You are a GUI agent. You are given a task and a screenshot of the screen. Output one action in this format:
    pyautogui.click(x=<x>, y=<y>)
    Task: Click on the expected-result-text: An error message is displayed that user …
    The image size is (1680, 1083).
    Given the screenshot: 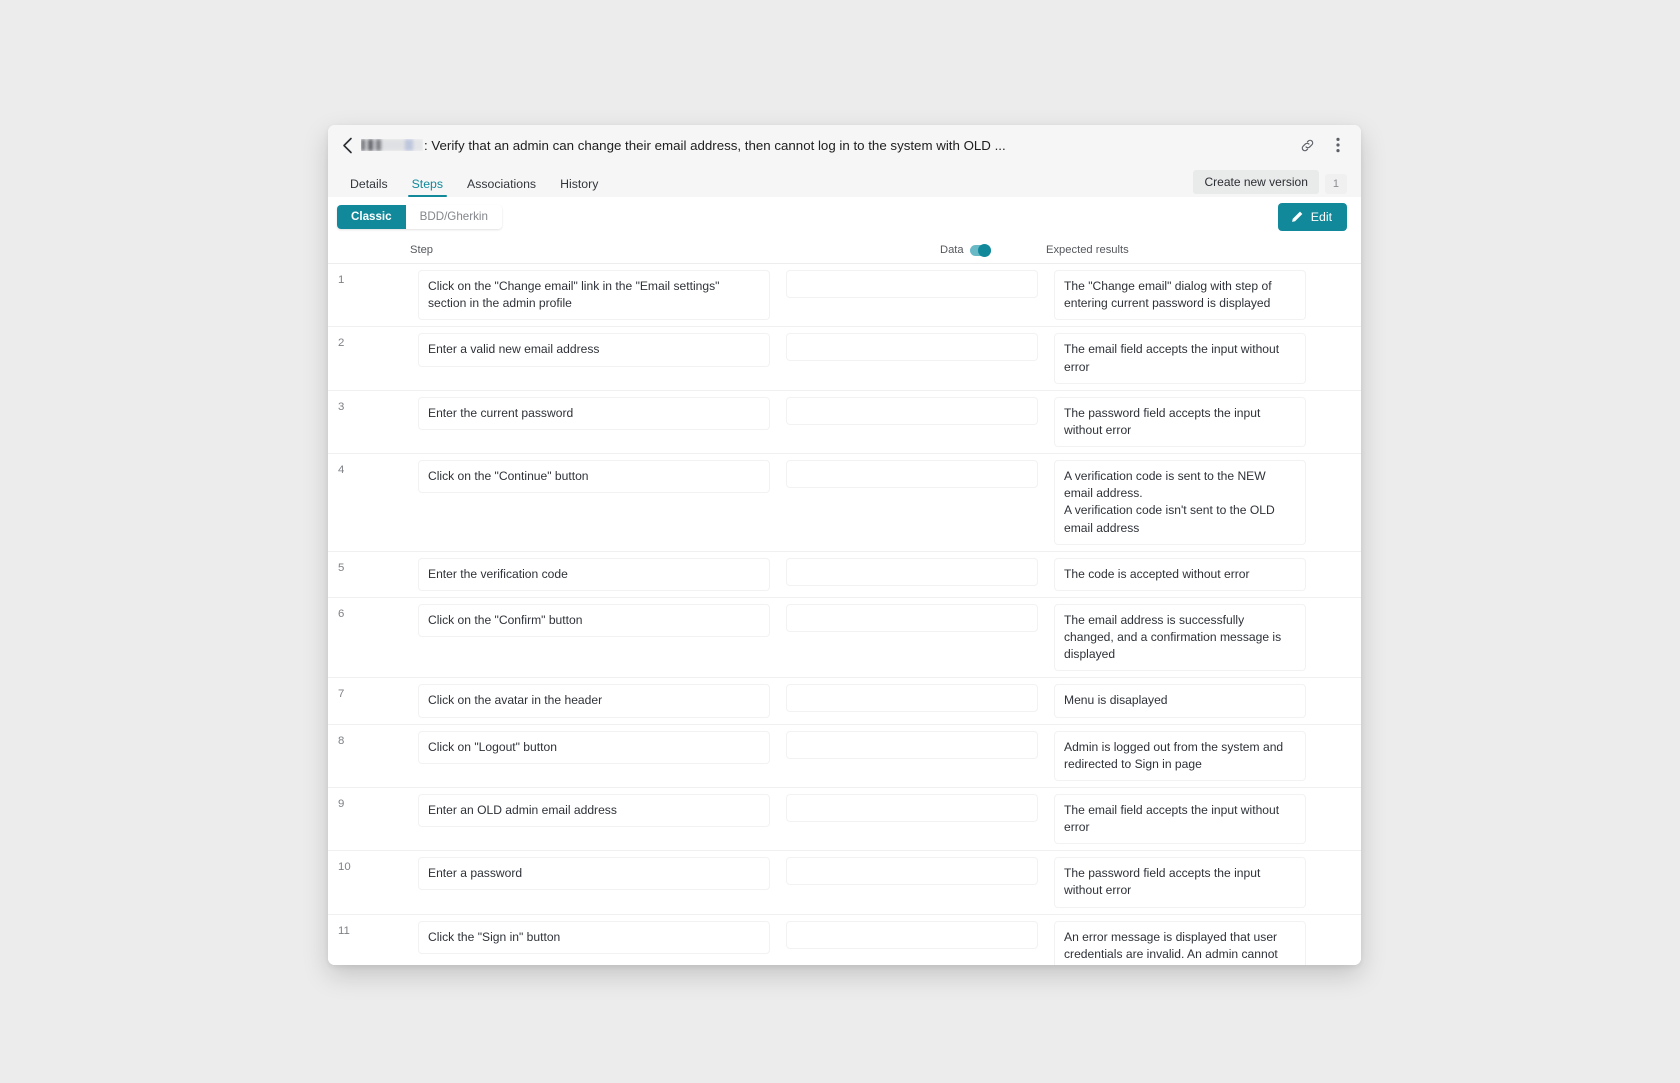 What is the action you would take?
    pyautogui.click(x=1180, y=942)
    